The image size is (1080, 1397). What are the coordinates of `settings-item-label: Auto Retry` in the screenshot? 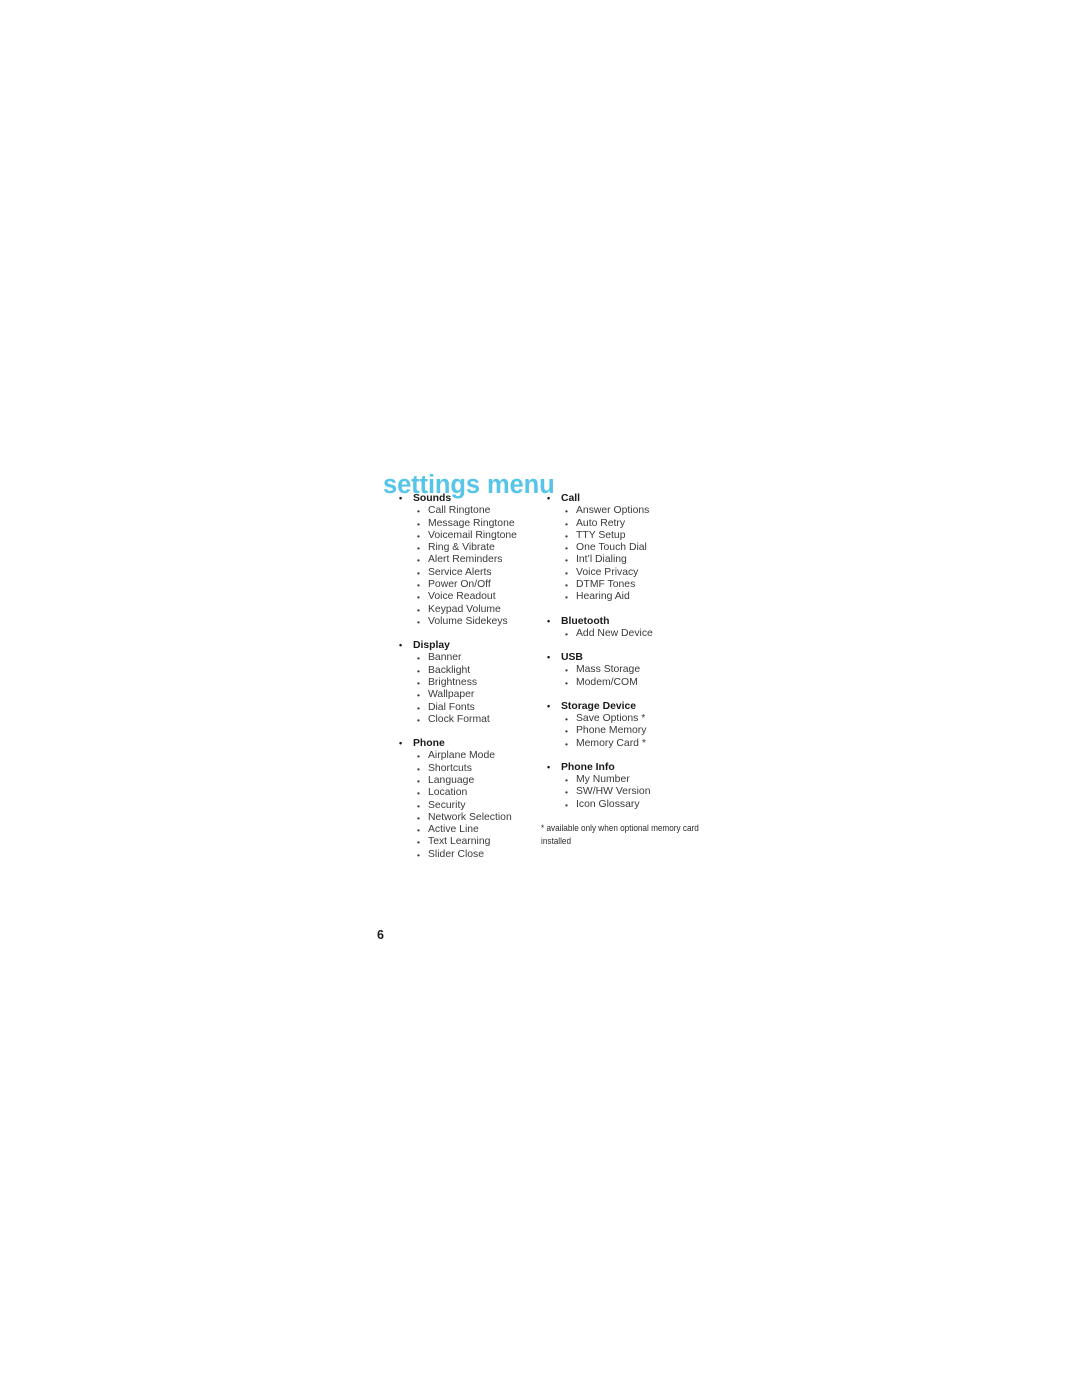 It's located at (601, 523).